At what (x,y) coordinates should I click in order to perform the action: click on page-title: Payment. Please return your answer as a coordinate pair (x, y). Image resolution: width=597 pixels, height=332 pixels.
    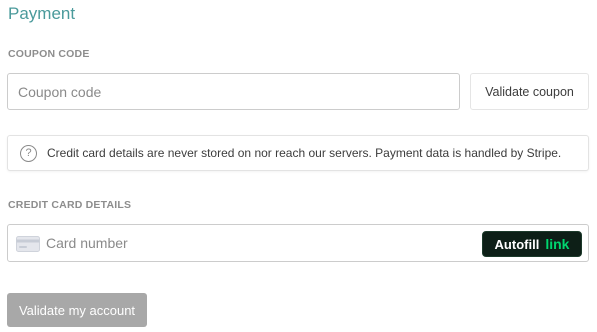
    Looking at the image, I should click on (42, 13).